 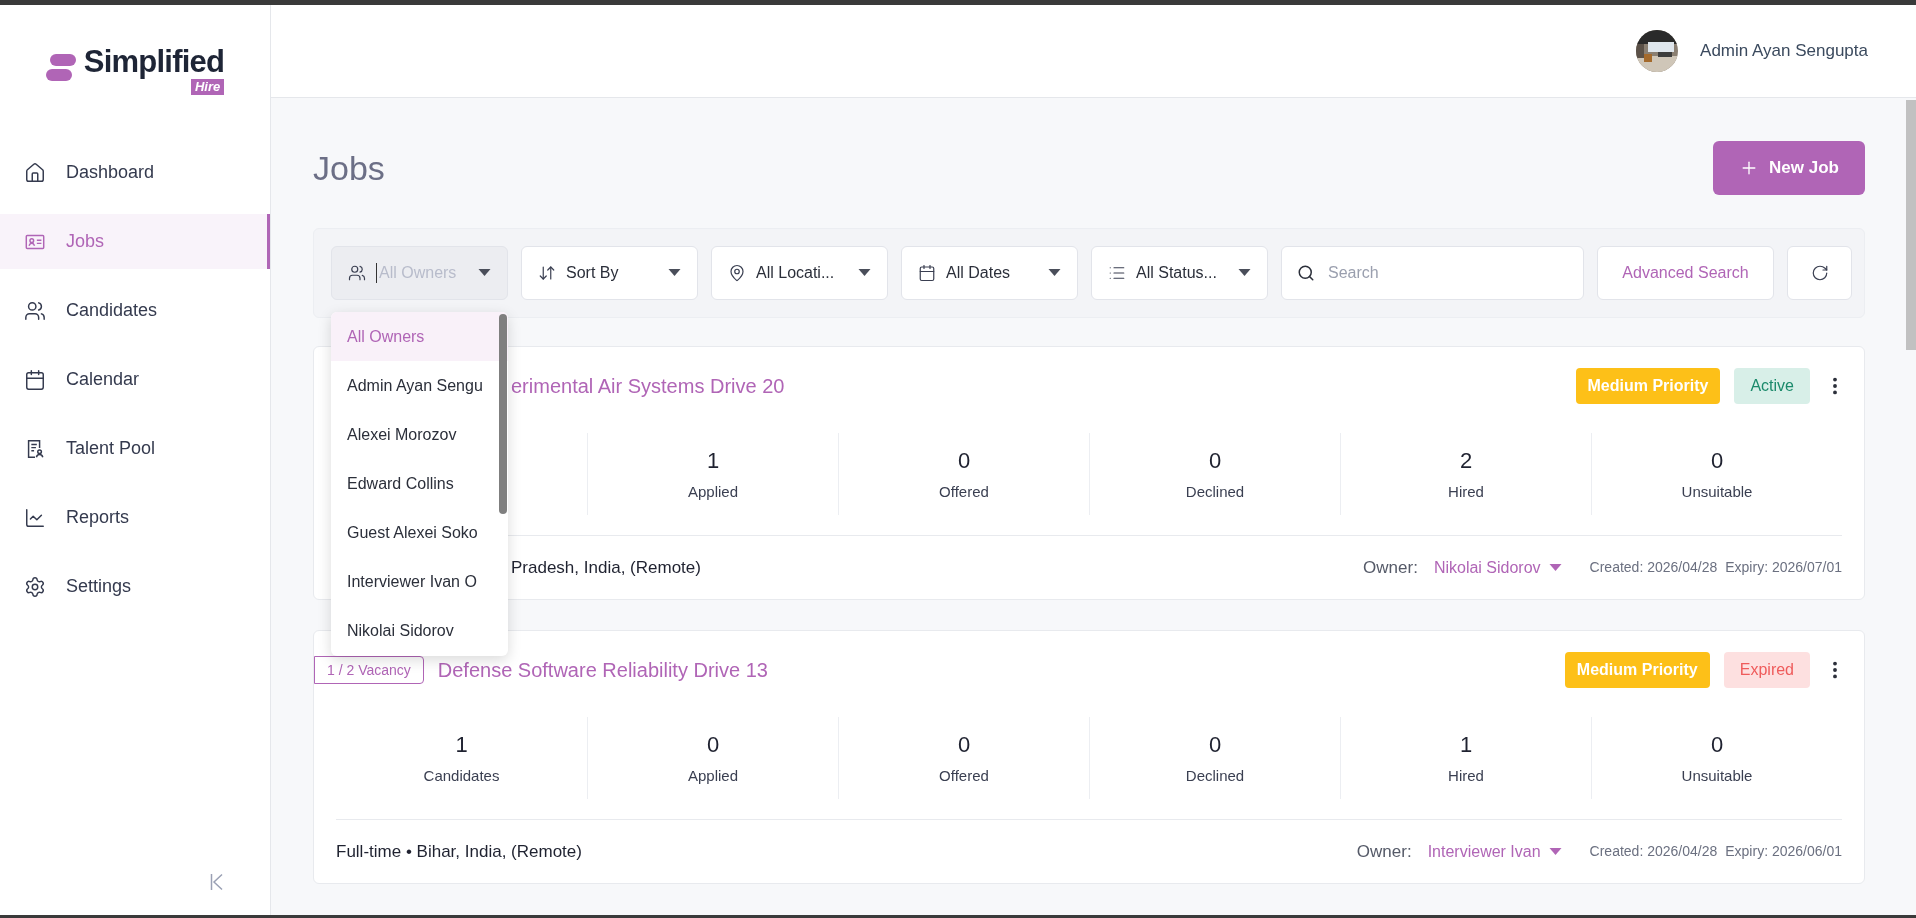 What do you see at coordinates (135, 448) in the screenshot?
I see `sidebar-item: Talent Pool` at bounding box center [135, 448].